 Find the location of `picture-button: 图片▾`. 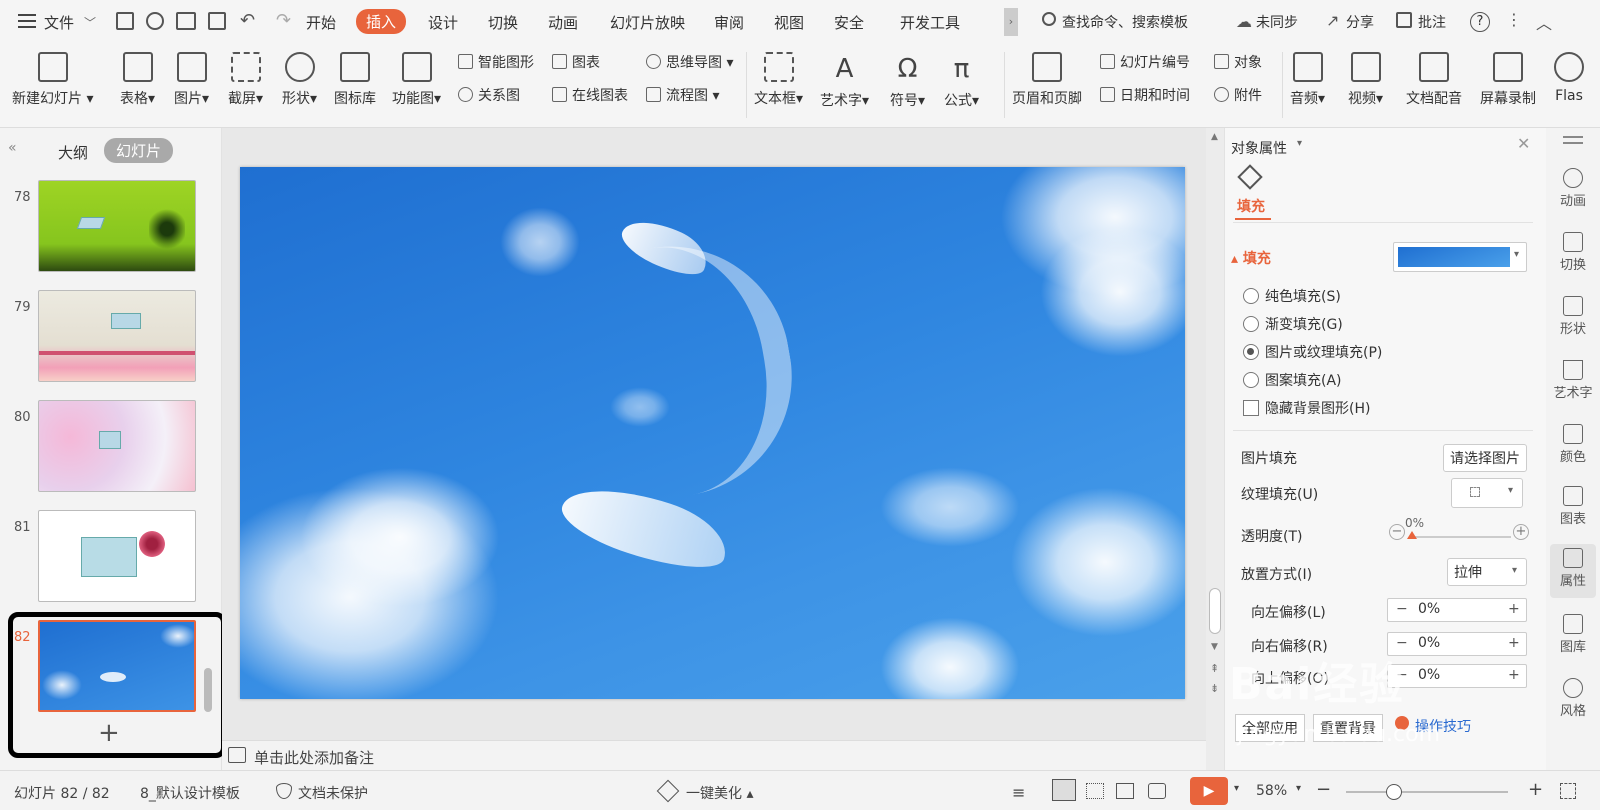

picture-button: 图片▾ is located at coordinates (191, 80).